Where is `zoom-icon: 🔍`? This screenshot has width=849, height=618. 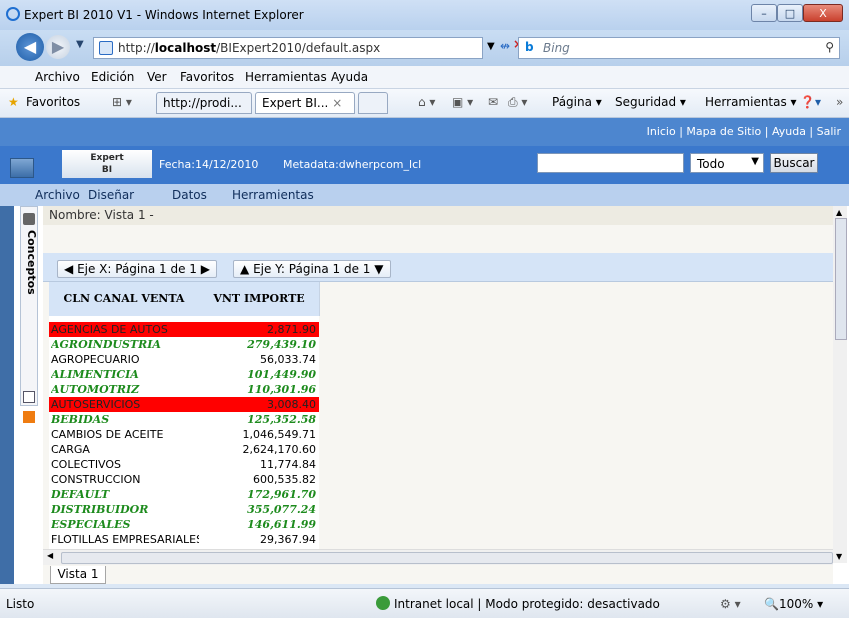 zoom-icon: 🔍 is located at coordinates (771, 604).